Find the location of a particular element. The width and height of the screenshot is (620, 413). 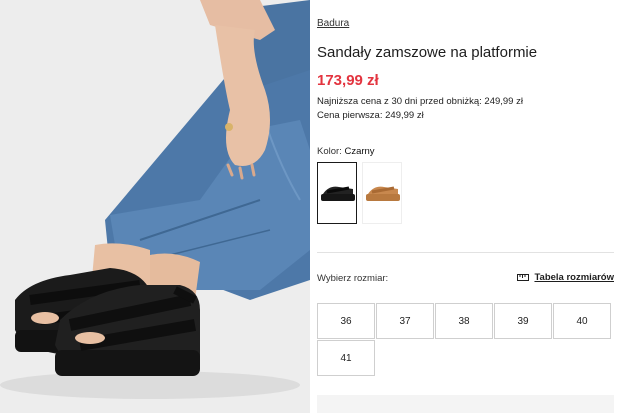

product-title: Sandały zamszowe na platformie is located at coordinates (427, 52).